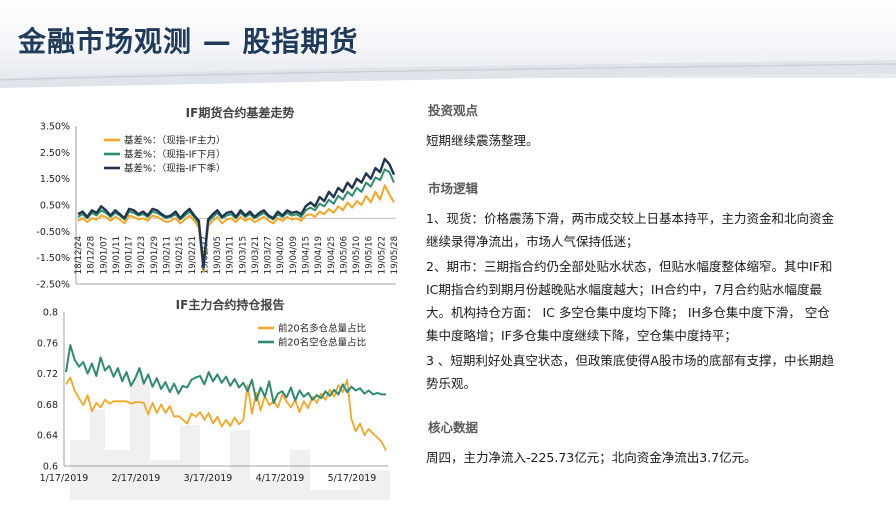 The width and height of the screenshot is (896, 505). Describe the element at coordinates (453, 110) in the screenshot. I see `section-heading: 投资观点` at that location.